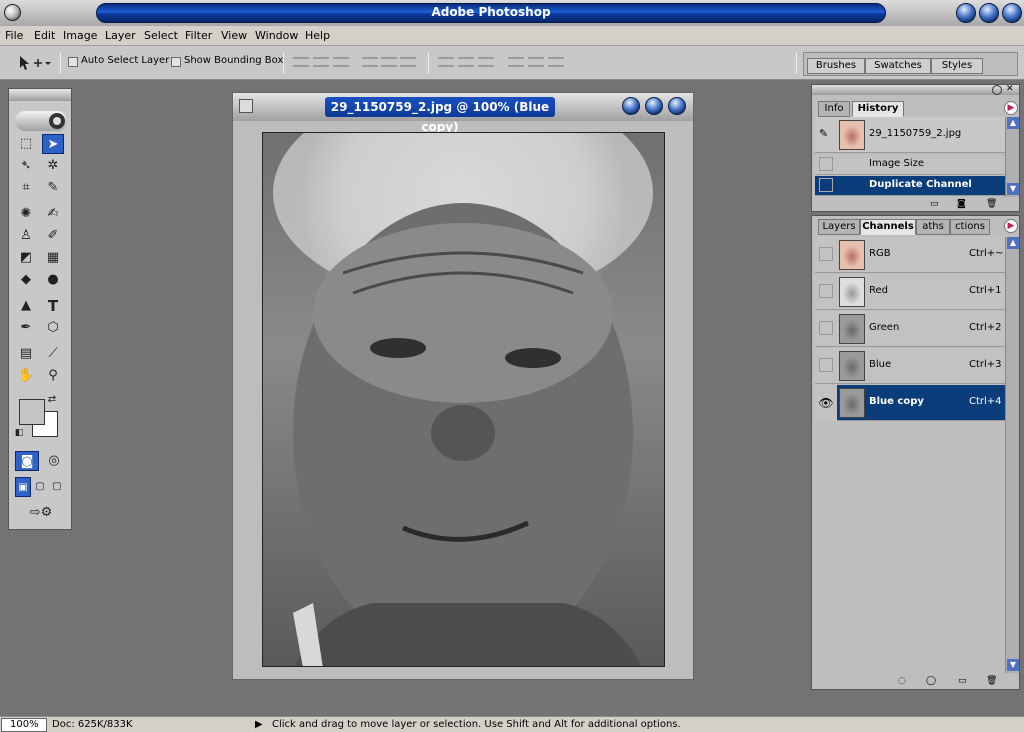 This screenshot has height=732, width=1024. Describe the element at coordinates (826, 403) in the screenshot. I see `eye-icon: 👁` at that location.